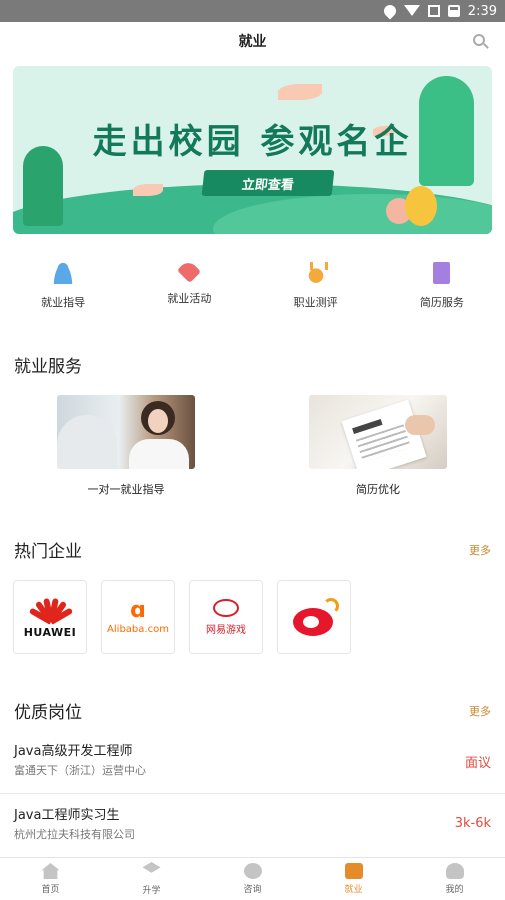  What do you see at coordinates (73, 751) in the screenshot?
I see `job-title: Java高级开发工程师` at bounding box center [73, 751].